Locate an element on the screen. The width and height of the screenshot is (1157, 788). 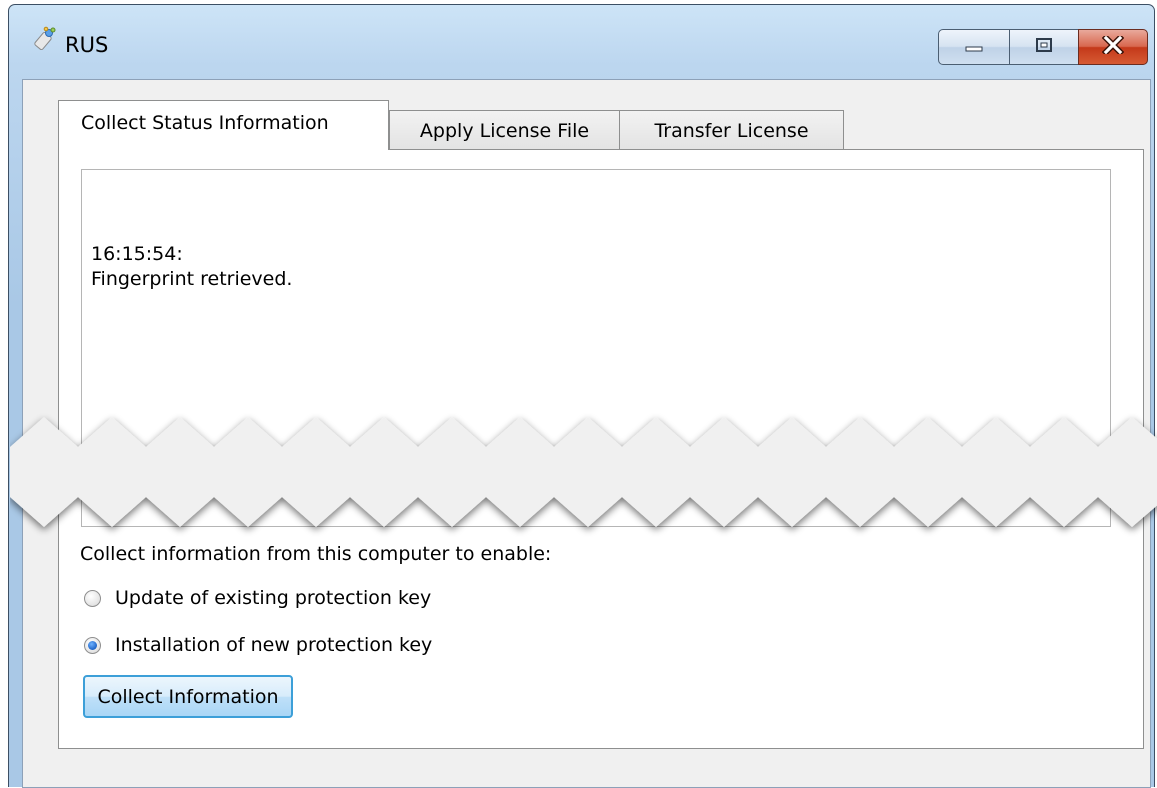
log-message: Fingerprint retrieved. is located at coordinates (192, 279).